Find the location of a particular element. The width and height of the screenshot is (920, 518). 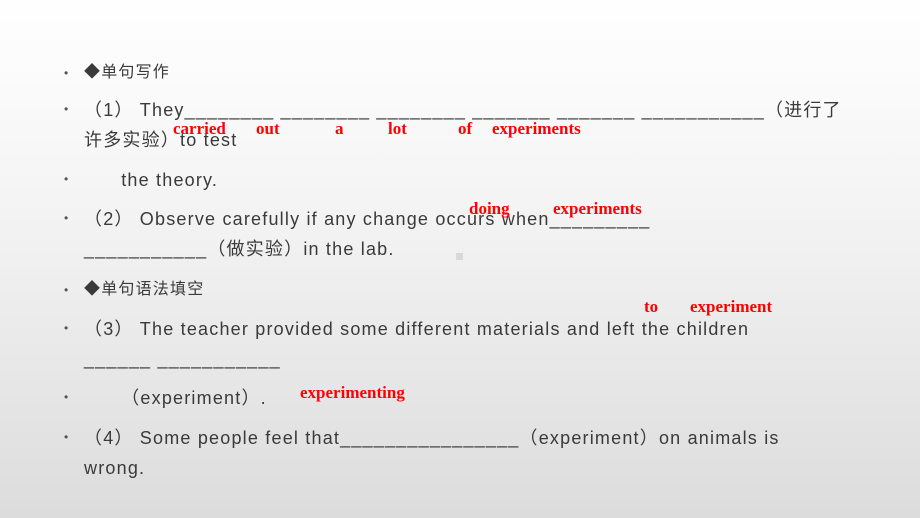

question-4-line-2: wrong. is located at coordinates (115, 468).